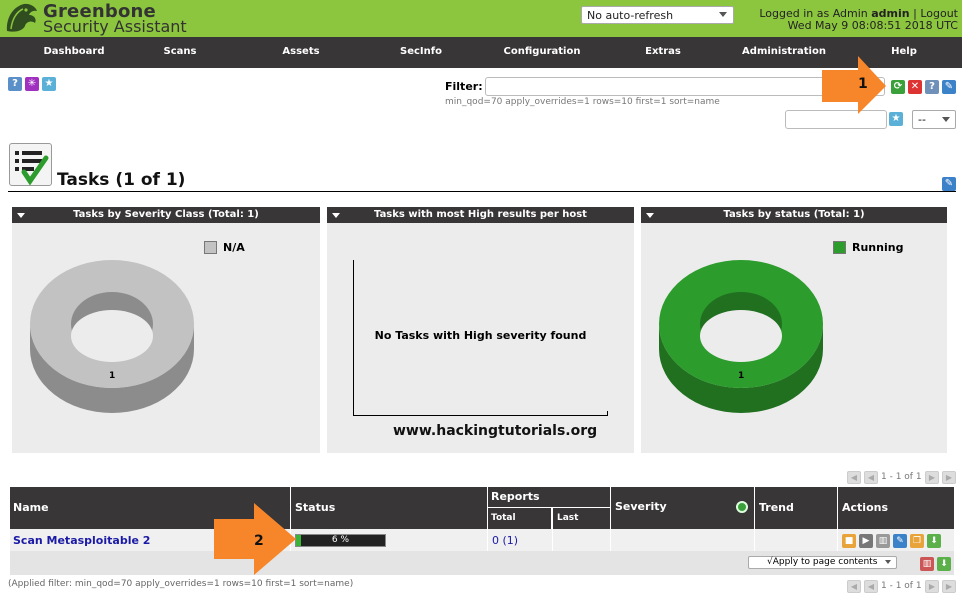 Image resolution: width=962 pixels, height=597 pixels. What do you see at coordinates (480, 335) in the screenshot?
I see `no-data-message: No Tasks with High severity found` at bounding box center [480, 335].